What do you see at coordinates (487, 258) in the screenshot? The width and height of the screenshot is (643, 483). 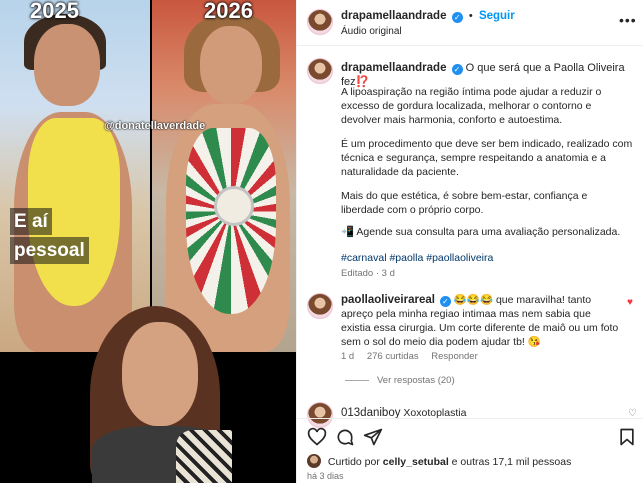 I see `caption-hashtags: #carnaval #paolla #paollaoliveira` at bounding box center [487, 258].